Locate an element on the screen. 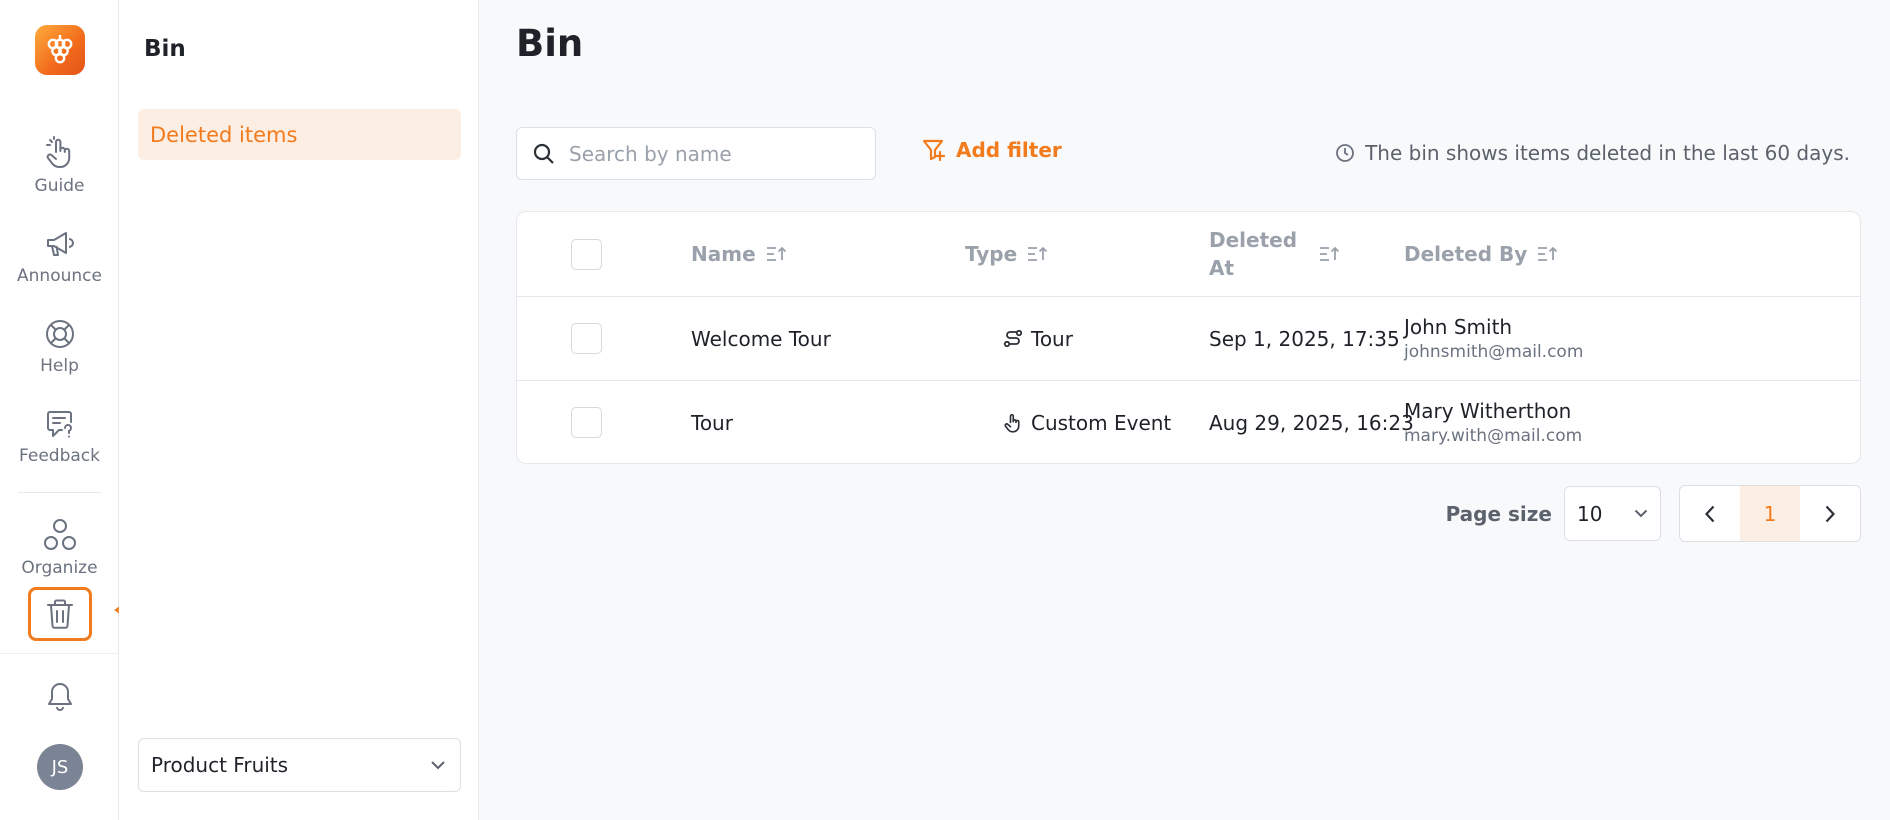 The height and width of the screenshot is (820, 1890). item-deleted-by: Mary Witherthon mary.with@mail.com is located at coordinates (1493, 422).